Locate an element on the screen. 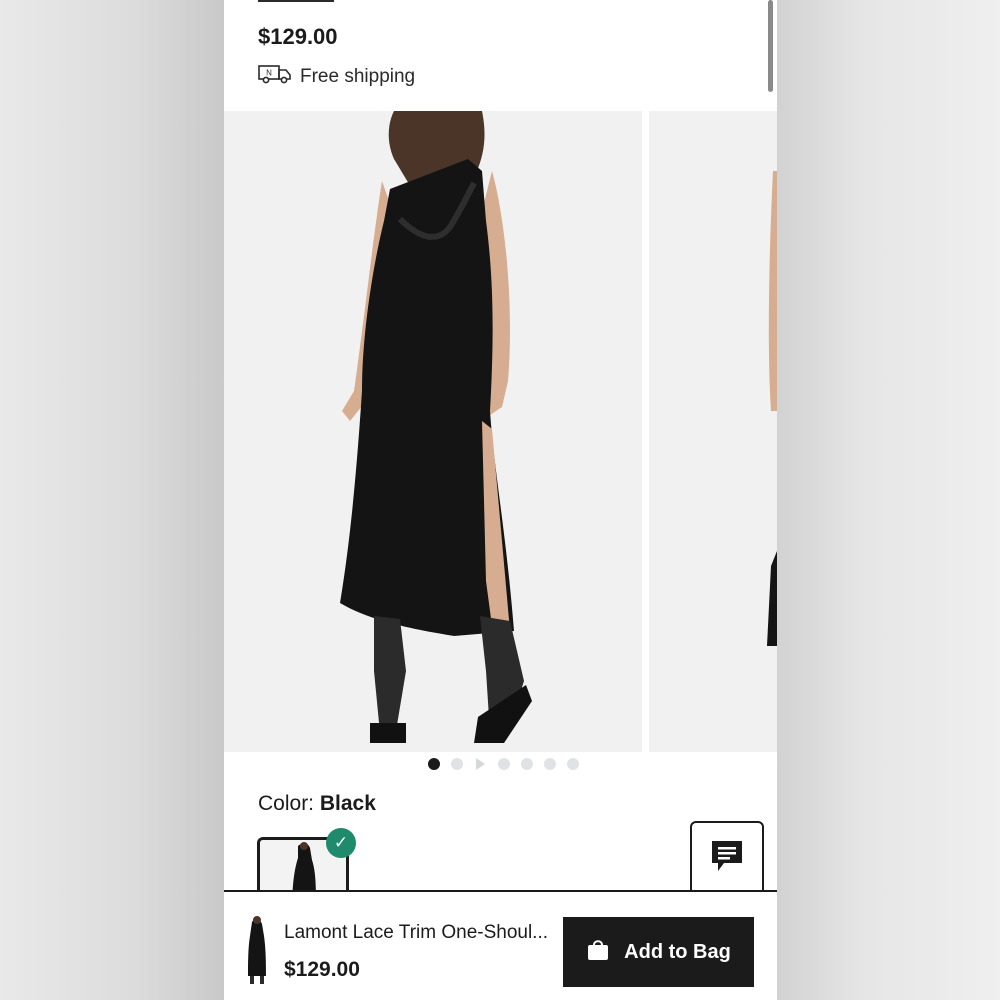  add-to-bag-button: Add to Bag is located at coordinates (658, 952).